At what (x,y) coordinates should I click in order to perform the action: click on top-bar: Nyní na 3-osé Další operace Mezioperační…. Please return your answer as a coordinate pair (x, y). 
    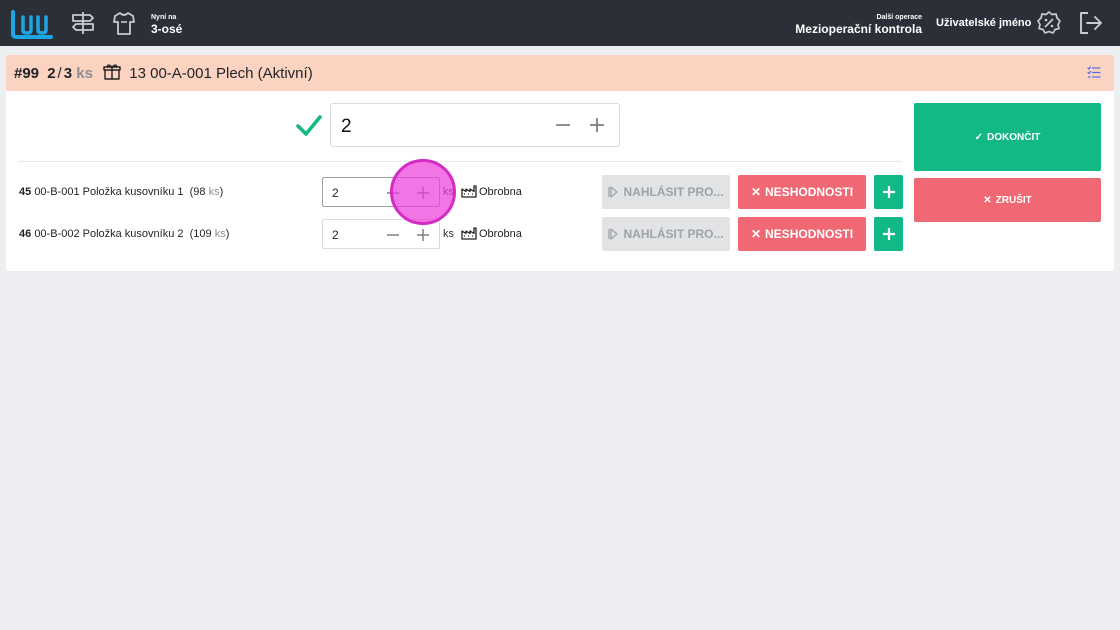
    Looking at the image, I should click on (560, 23).